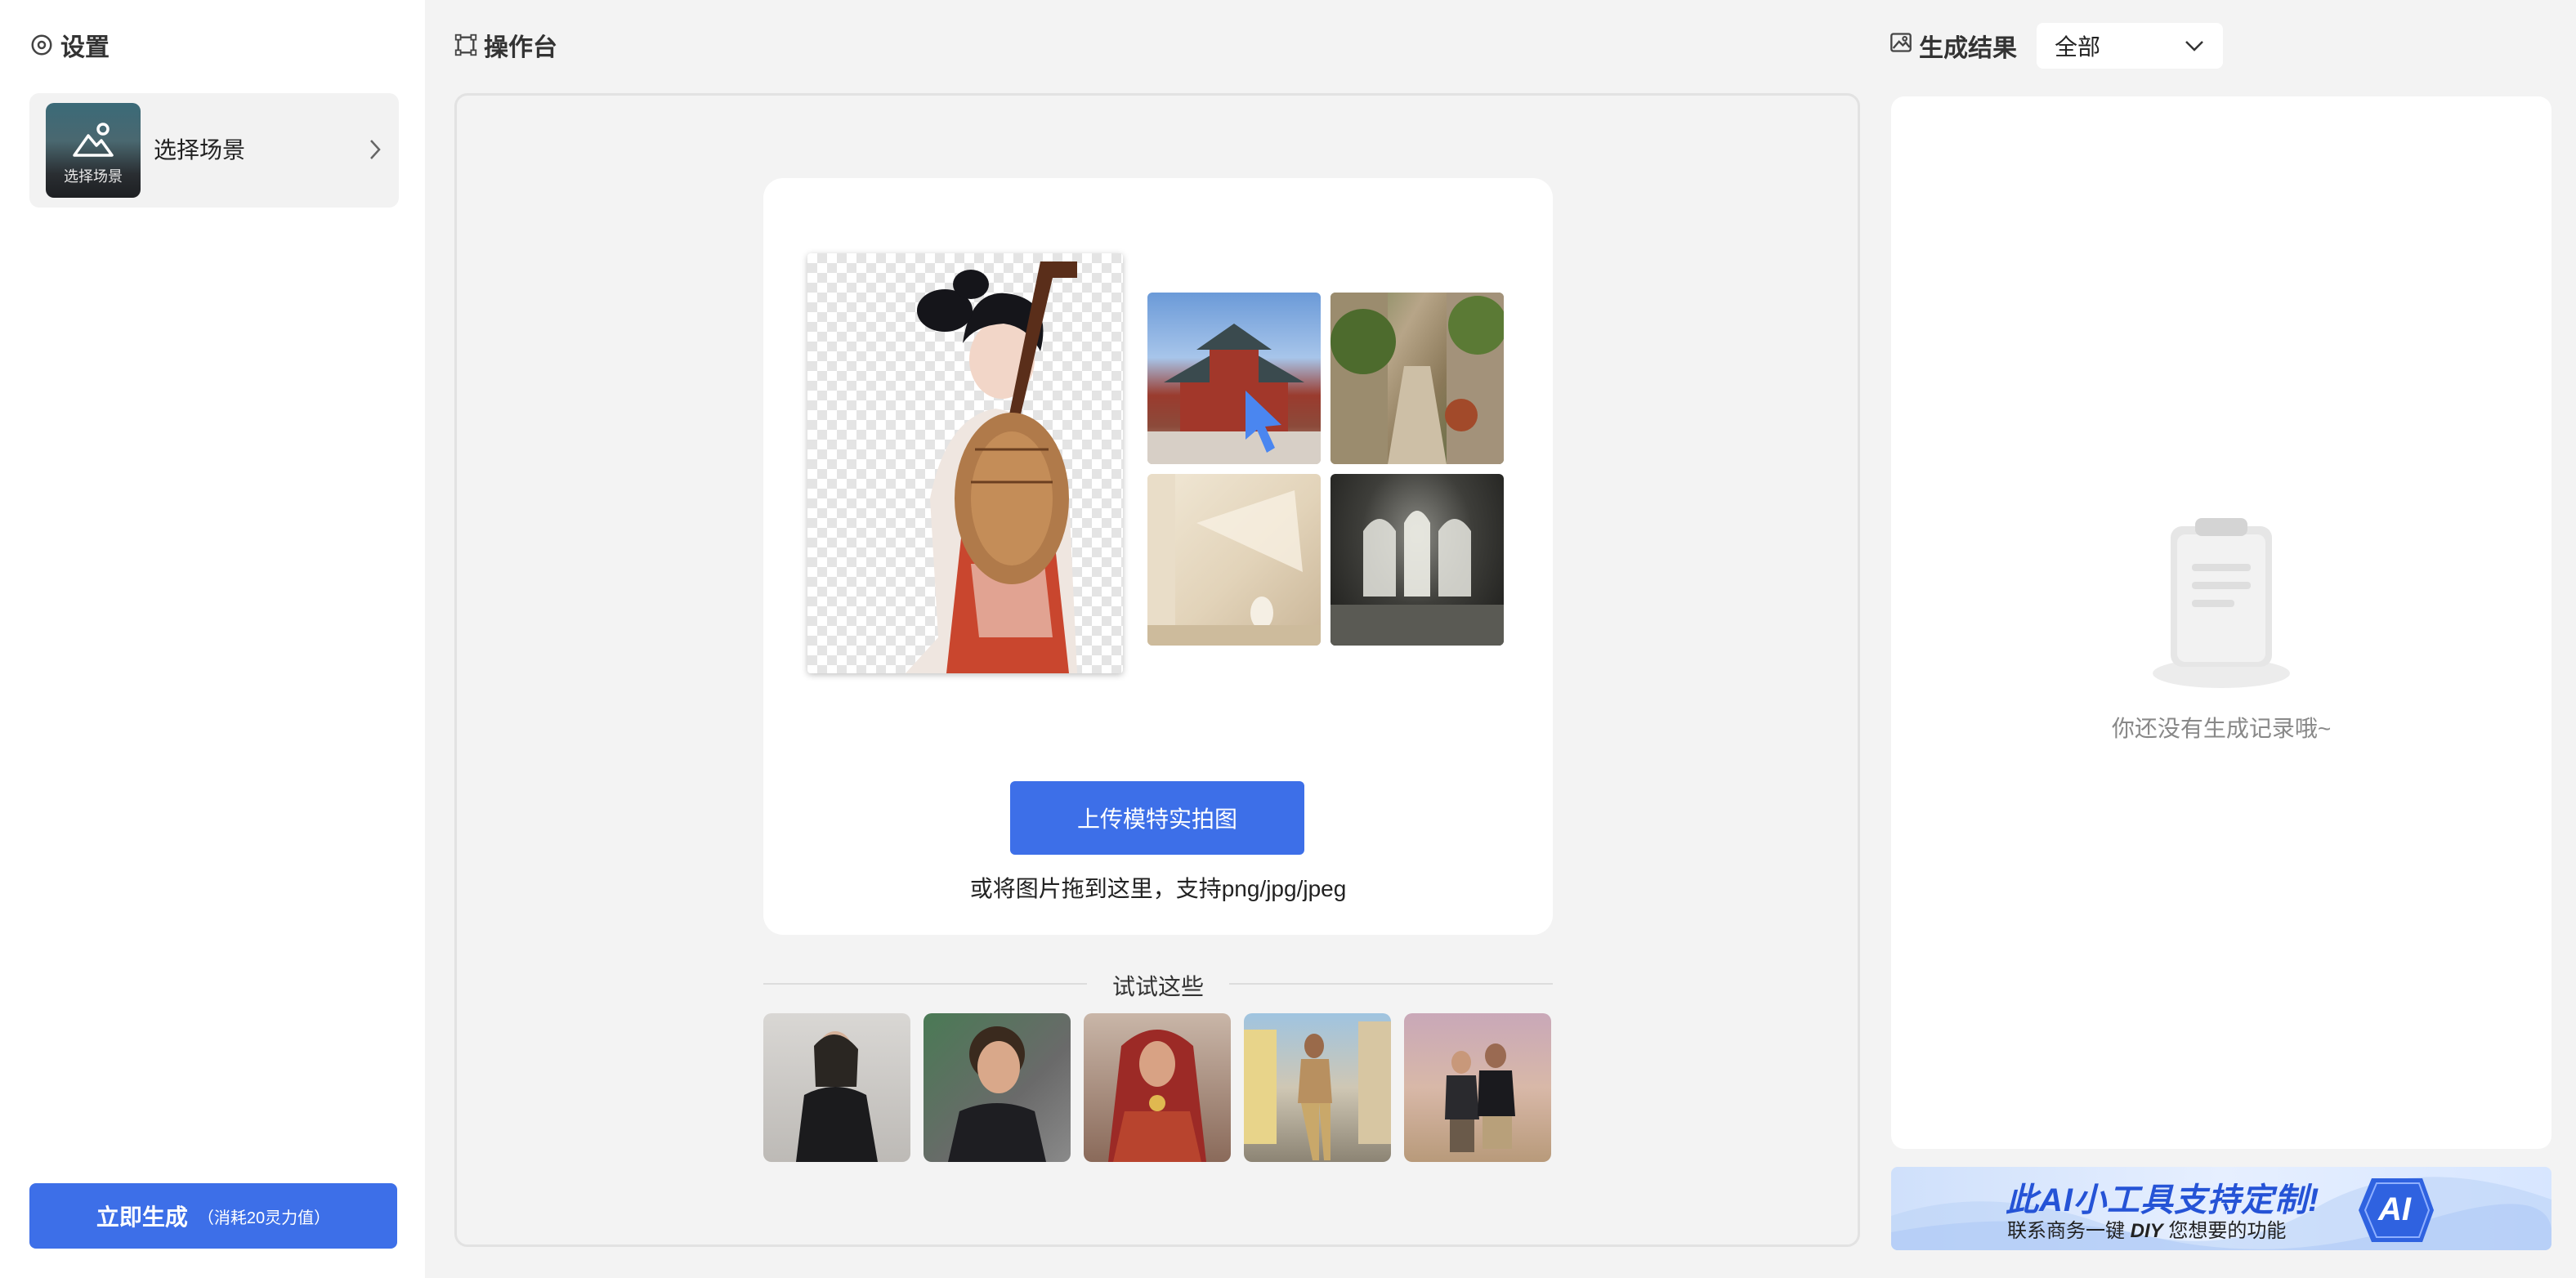 Image resolution: width=2576 pixels, height=1278 pixels. What do you see at coordinates (1391, 984) in the screenshot?
I see `divider-line-right` at bounding box center [1391, 984].